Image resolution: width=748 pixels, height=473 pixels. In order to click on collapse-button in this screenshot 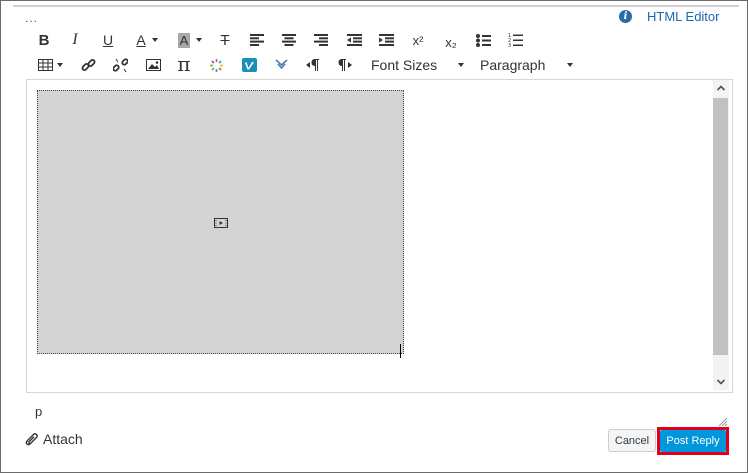, I will do `click(281, 65)`.